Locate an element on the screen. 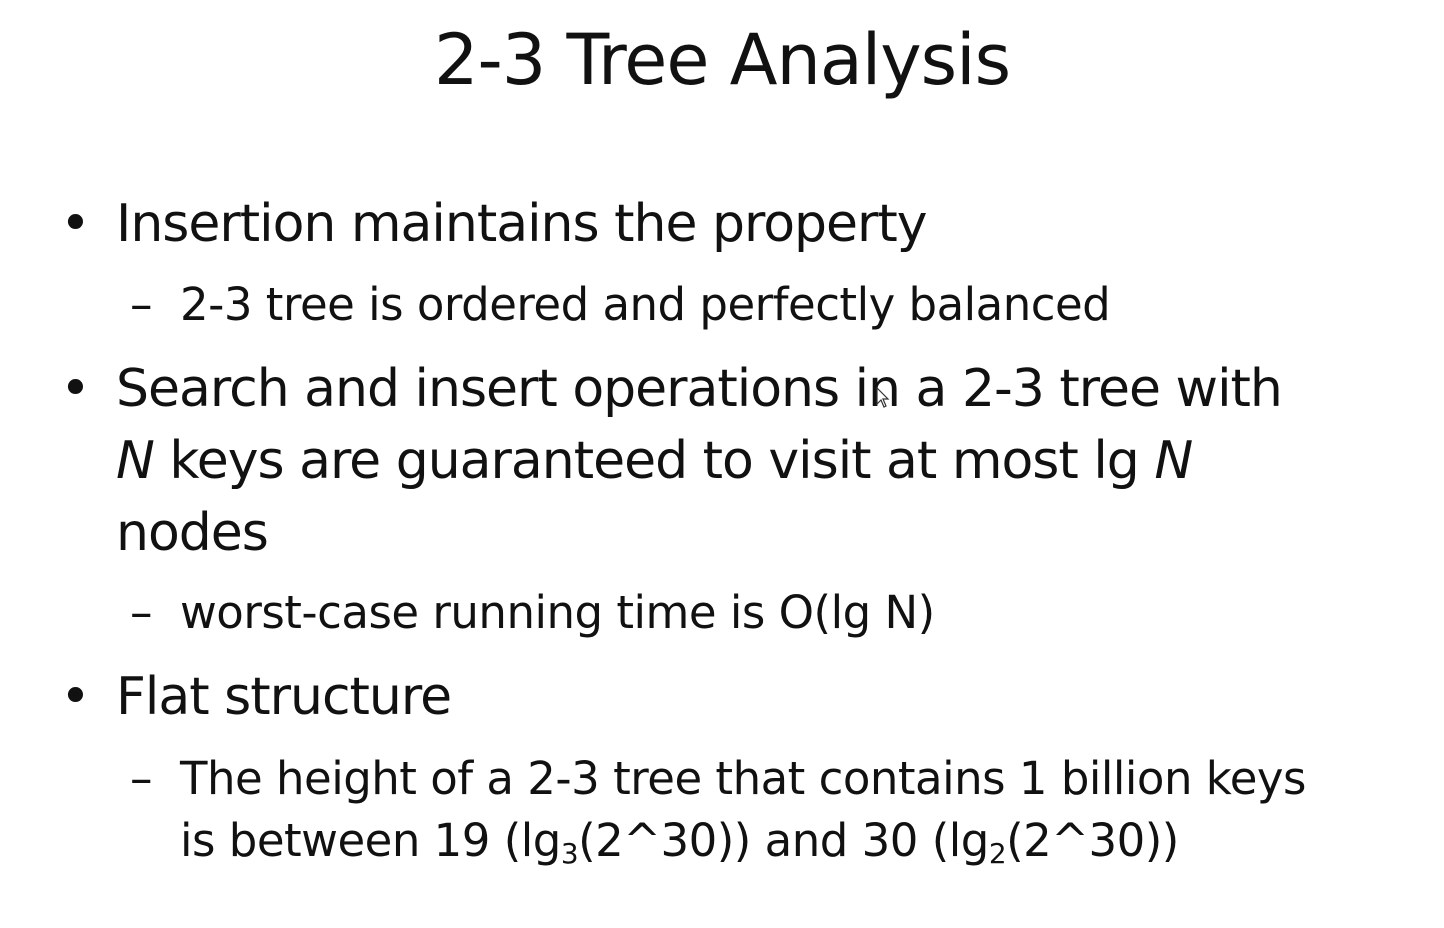 The image size is (1444, 928). sub-bullet-line2-b: (2^30)) and 30 (lg is located at coordinates (783, 840).